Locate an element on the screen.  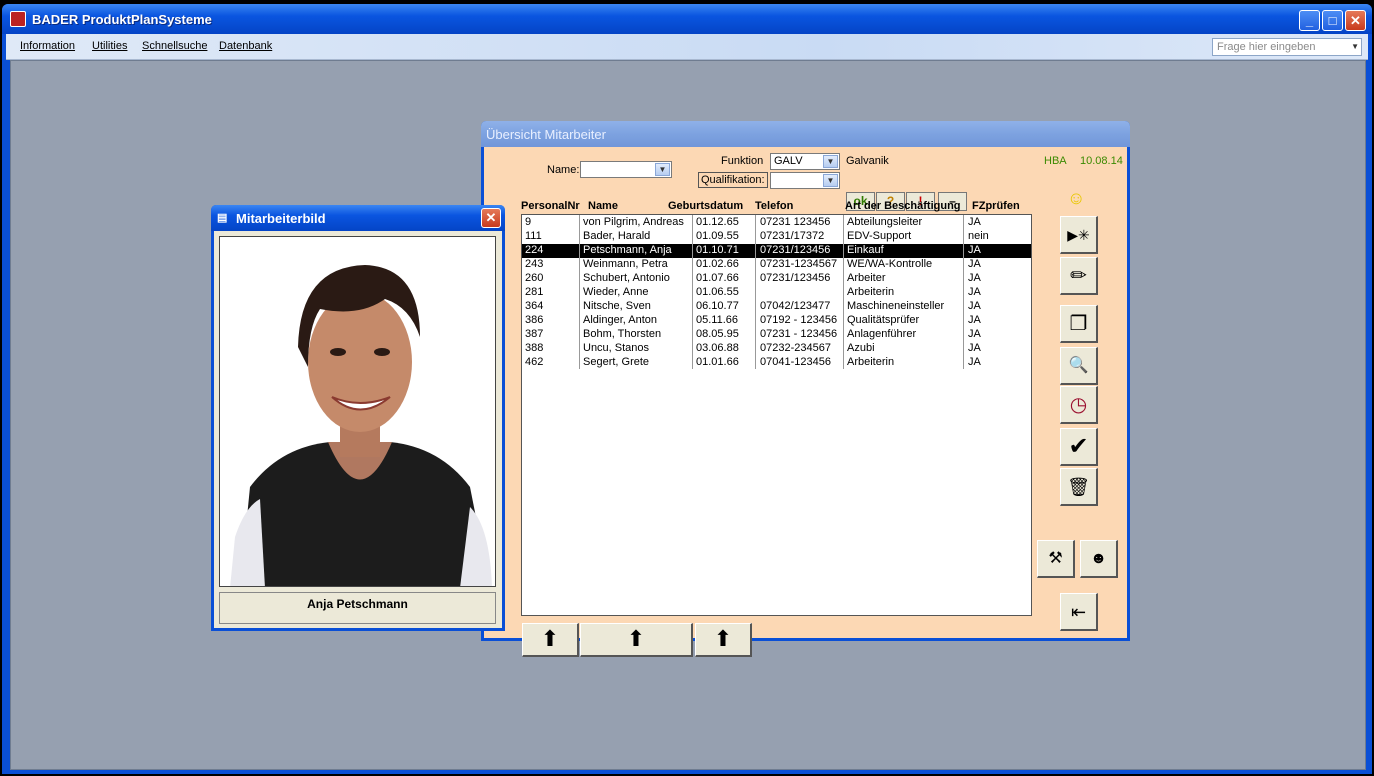
col-header-fzpruefen: FZprüfen is located at coordinates (996, 206).